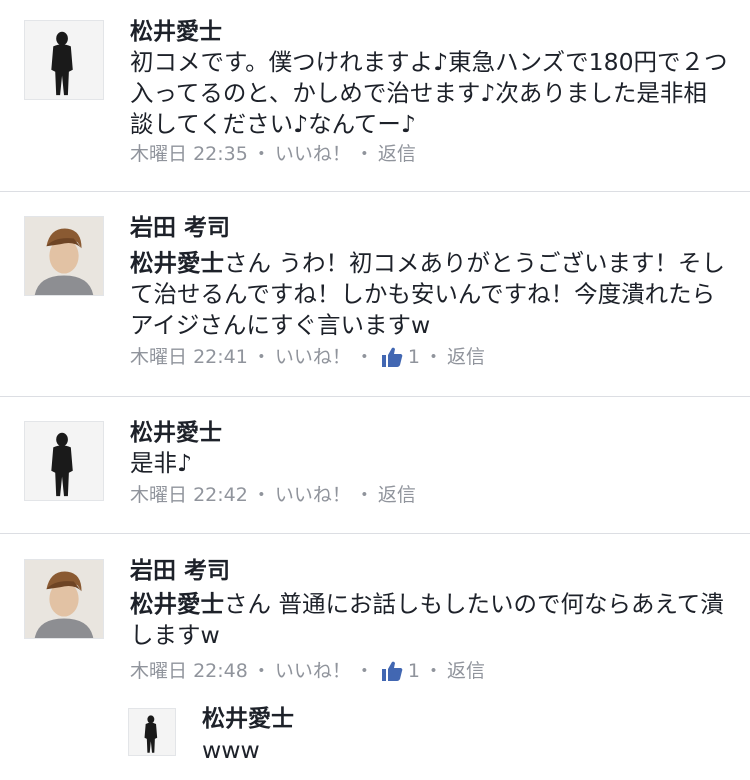 The height and width of the screenshot is (780, 750). I want to click on comment-text: 松井愛士さん 普通にお話しもしたいので何ならあえて潰しますw, so click(430, 620).